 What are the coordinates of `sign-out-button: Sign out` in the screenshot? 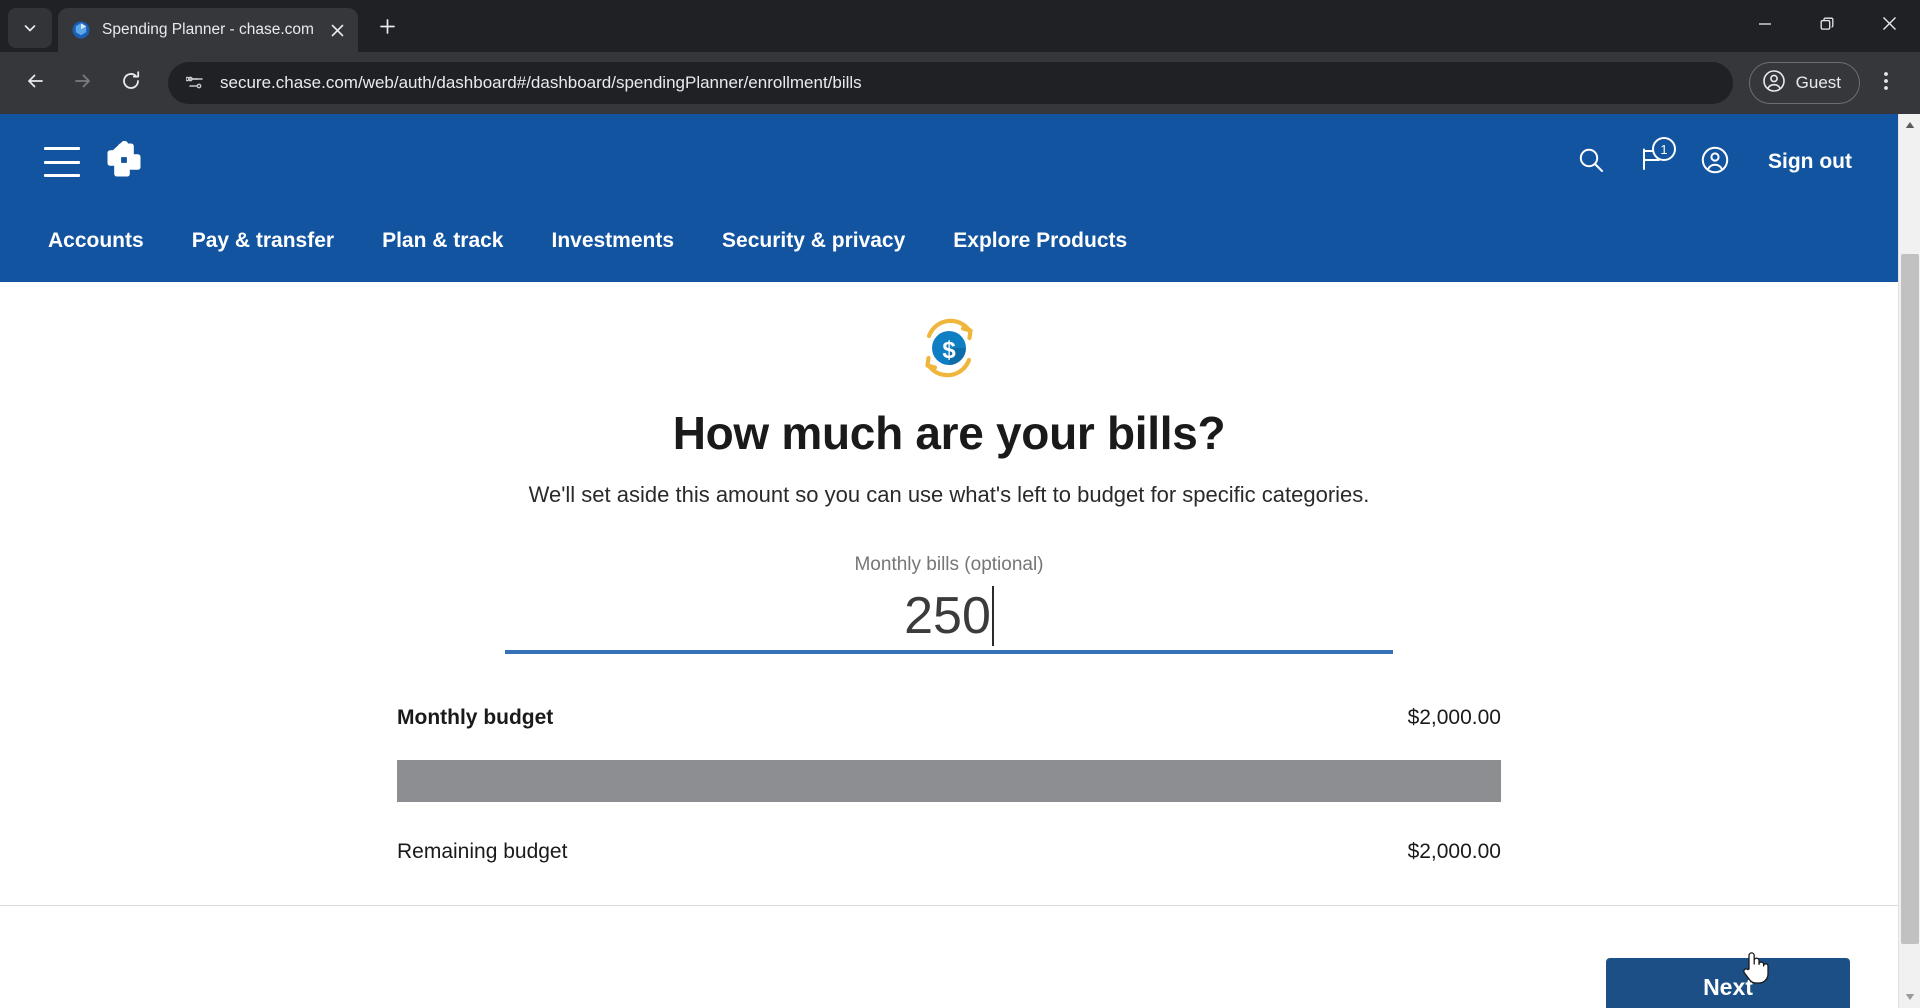 It's located at (1810, 162).